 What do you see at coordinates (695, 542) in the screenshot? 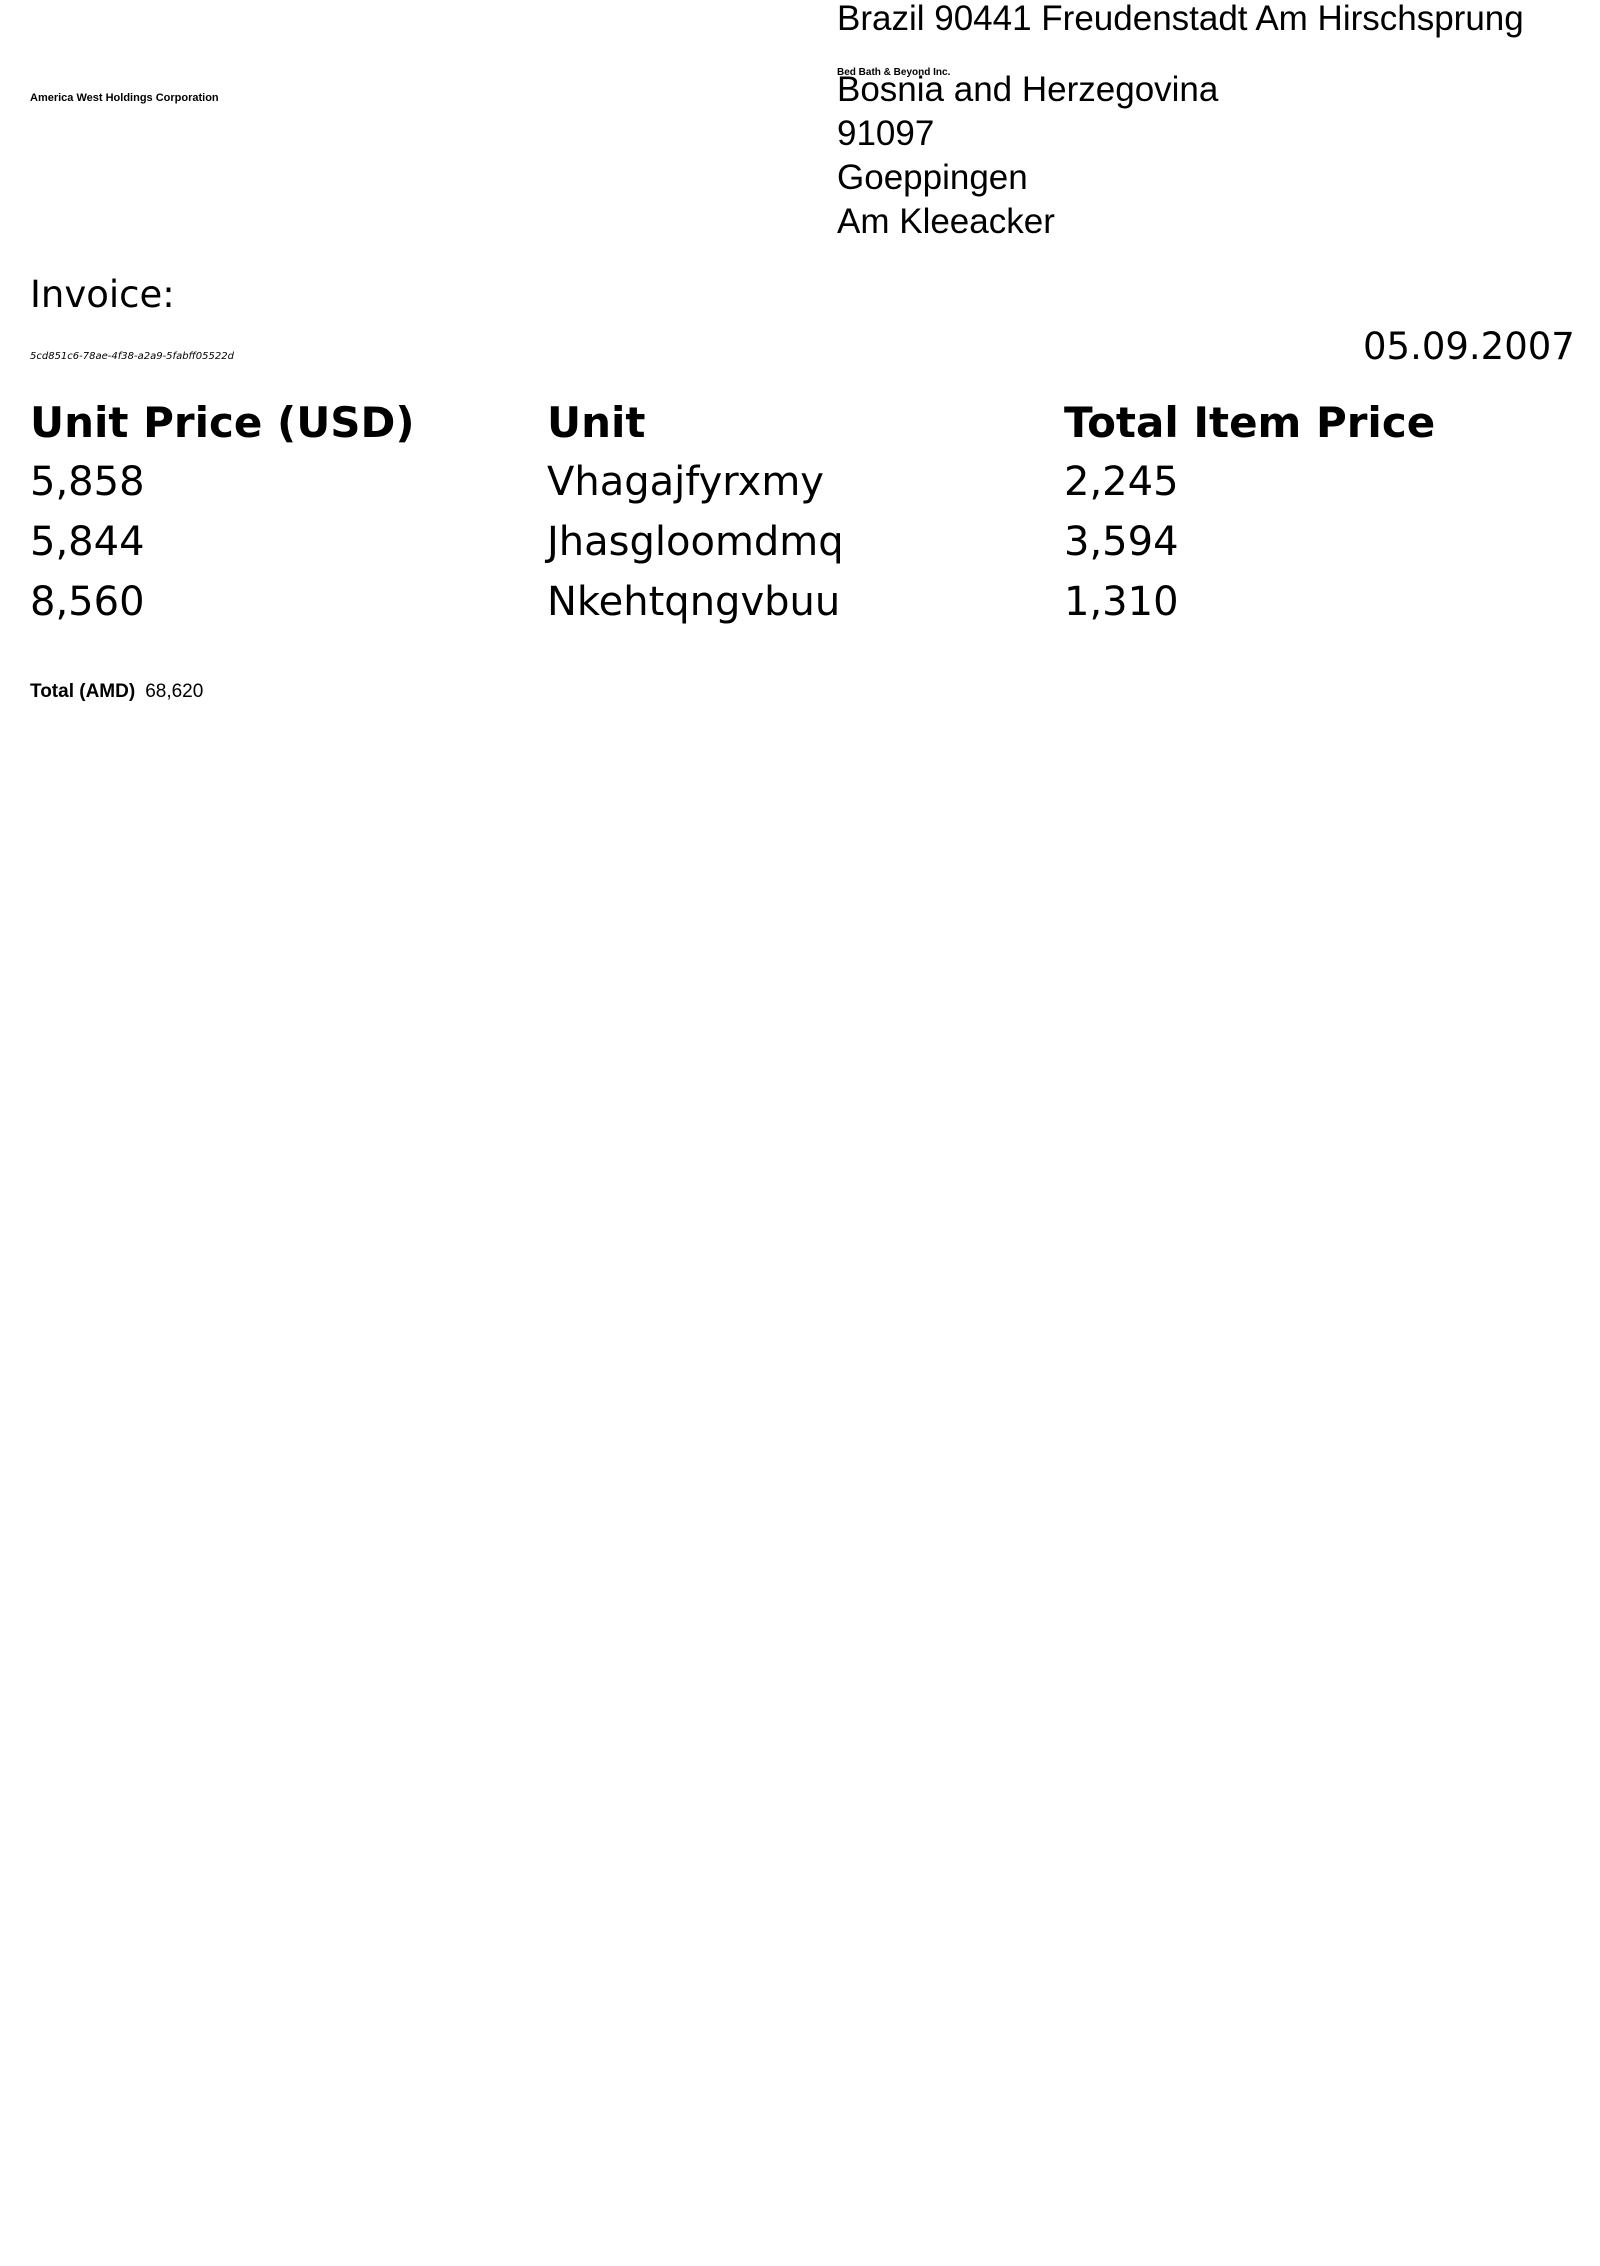
I see `cell-unit: Jhasgloomdmq` at bounding box center [695, 542].